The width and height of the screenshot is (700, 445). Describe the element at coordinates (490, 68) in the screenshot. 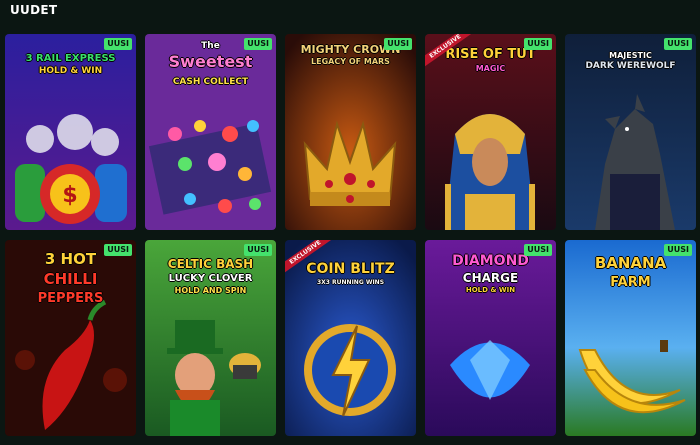

I see `game-subtitle: MAGIC` at that location.